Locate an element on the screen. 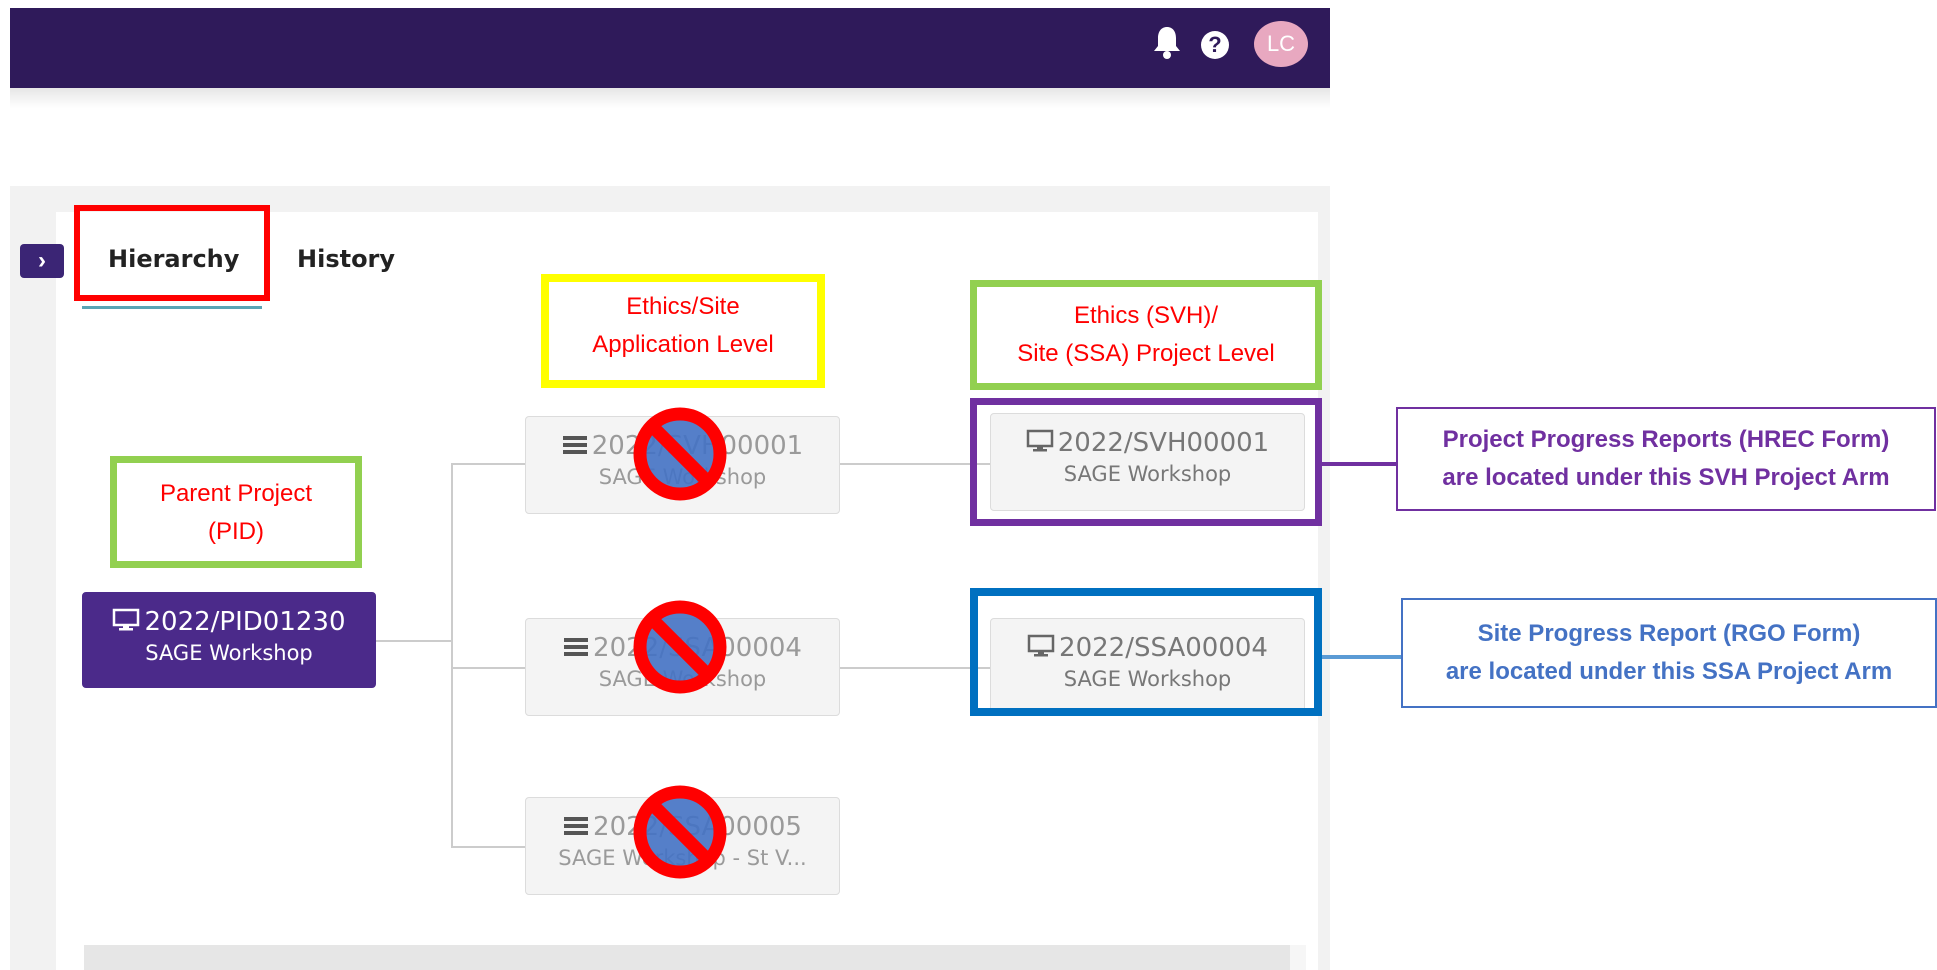 Image resolution: width=1937 pixels, height=970 pixels. project-level-label: Ethics (SVH)/ Site (SSA) Project Level is located at coordinates (1146, 335).